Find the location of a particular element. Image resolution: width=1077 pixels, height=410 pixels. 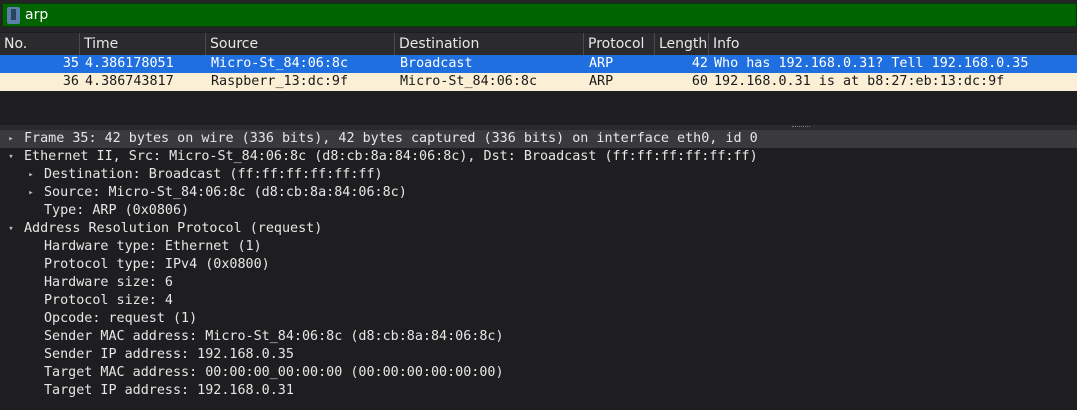

splitter-grip-icon is located at coordinates (801, 127).